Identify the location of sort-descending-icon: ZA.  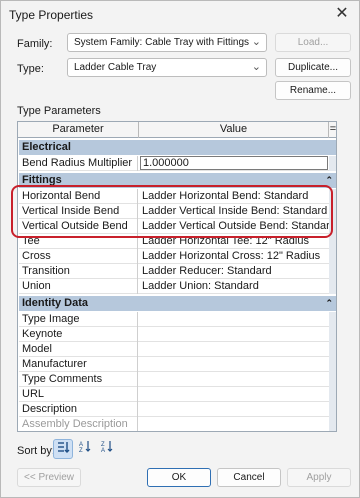
(107, 449).